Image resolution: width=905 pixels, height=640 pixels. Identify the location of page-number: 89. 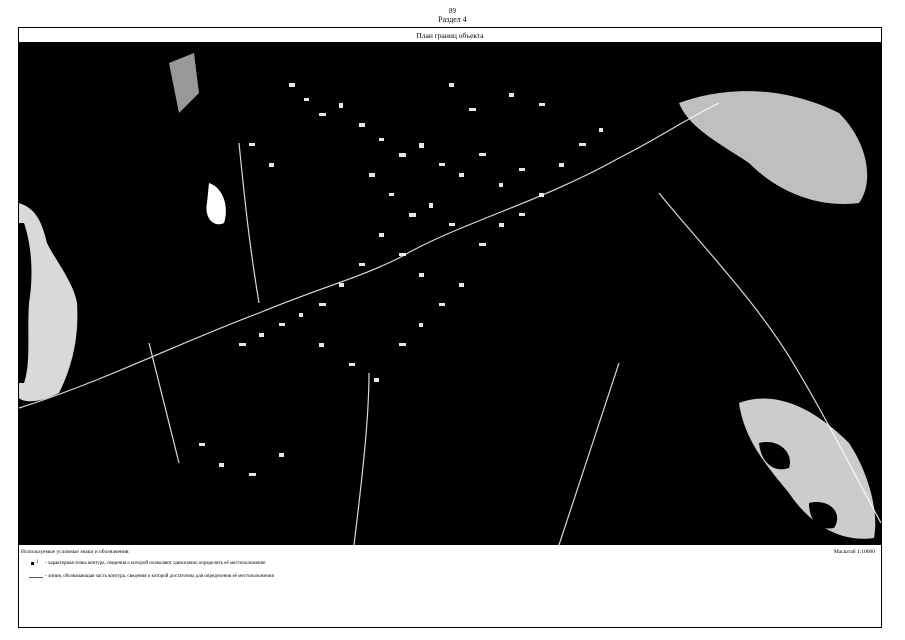
(452, 11).